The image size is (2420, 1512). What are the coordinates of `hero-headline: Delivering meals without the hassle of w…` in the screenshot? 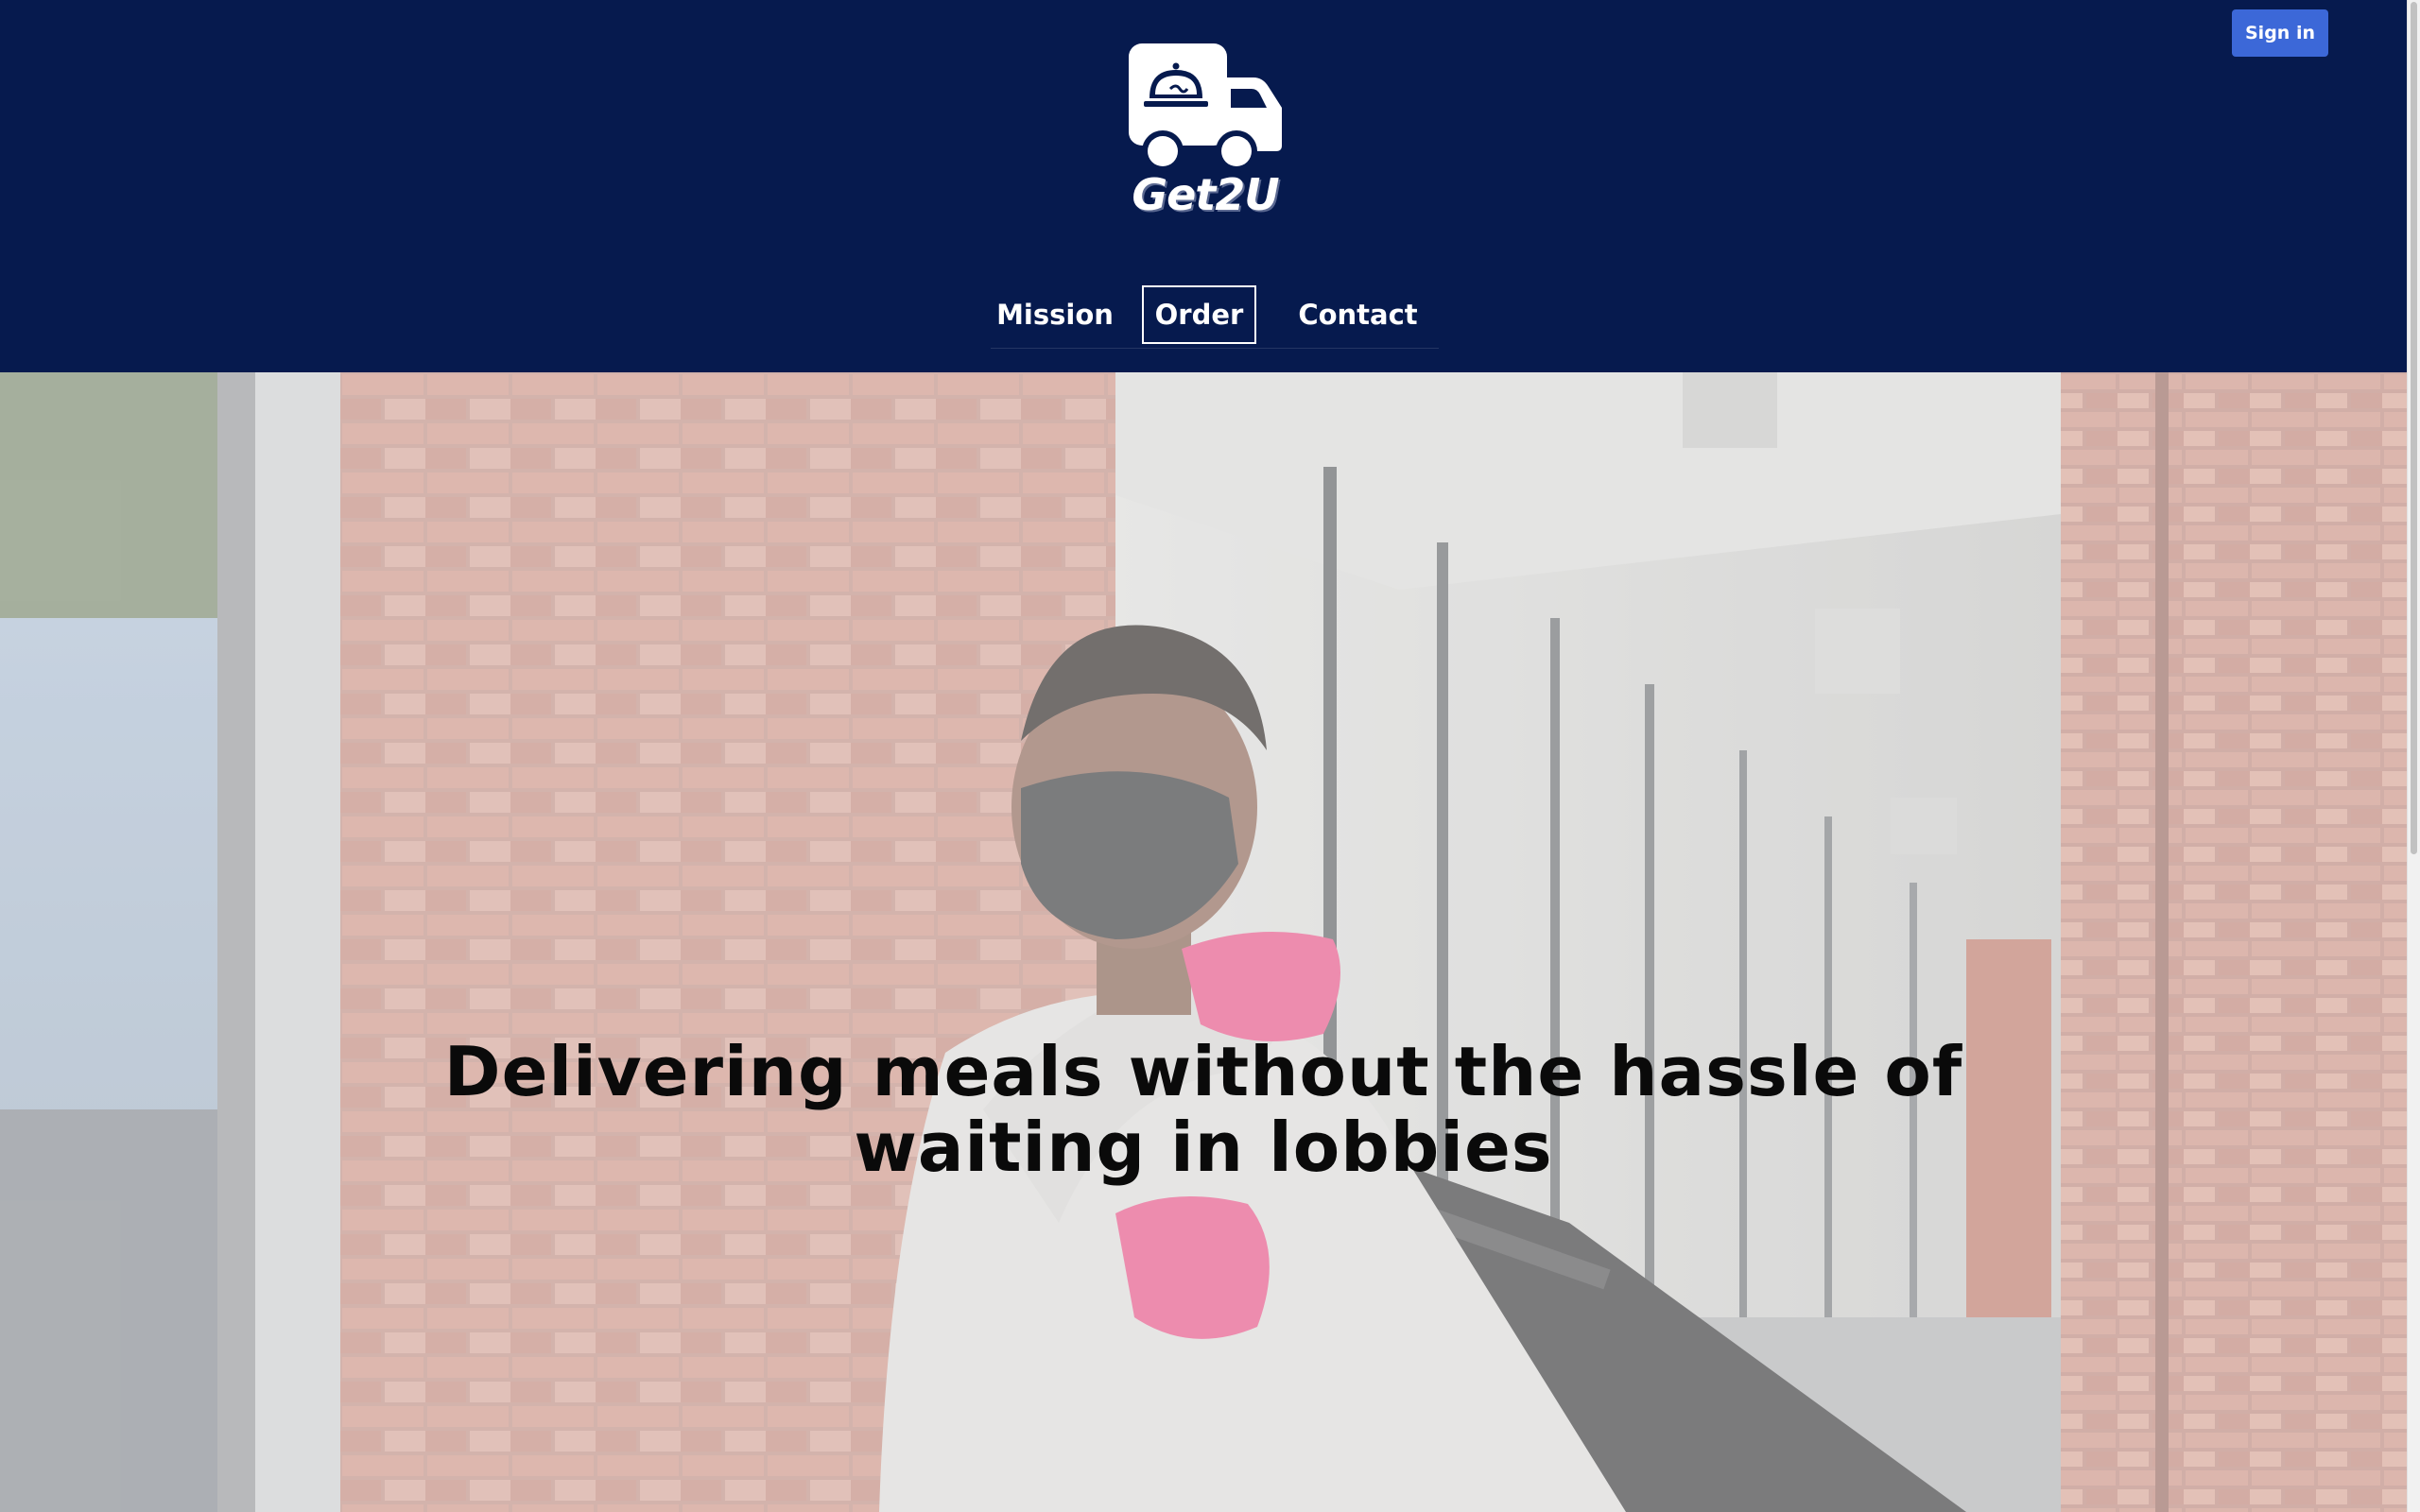 It's located at (1203, 1109).